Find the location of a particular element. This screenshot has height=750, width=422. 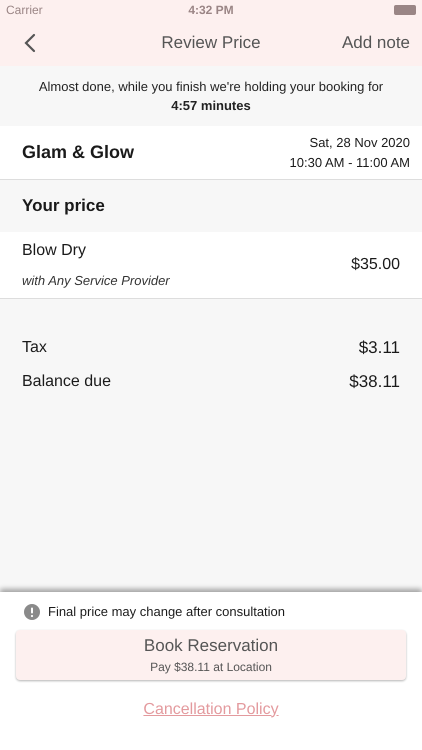

carrier-text: Carrier is located at coordinates (25, 10).